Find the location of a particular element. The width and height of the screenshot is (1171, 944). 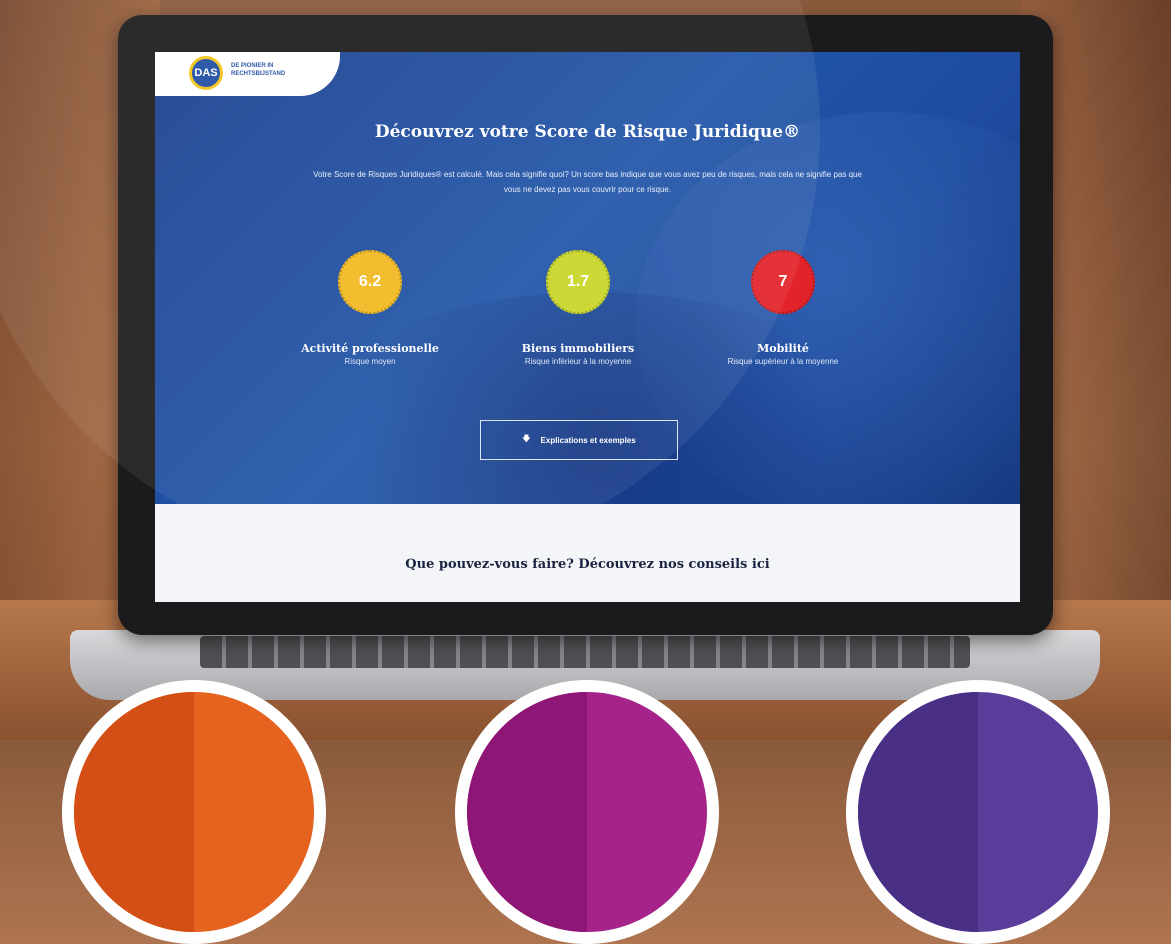

orange-circle-graphic is located at coordinates (194, 812).